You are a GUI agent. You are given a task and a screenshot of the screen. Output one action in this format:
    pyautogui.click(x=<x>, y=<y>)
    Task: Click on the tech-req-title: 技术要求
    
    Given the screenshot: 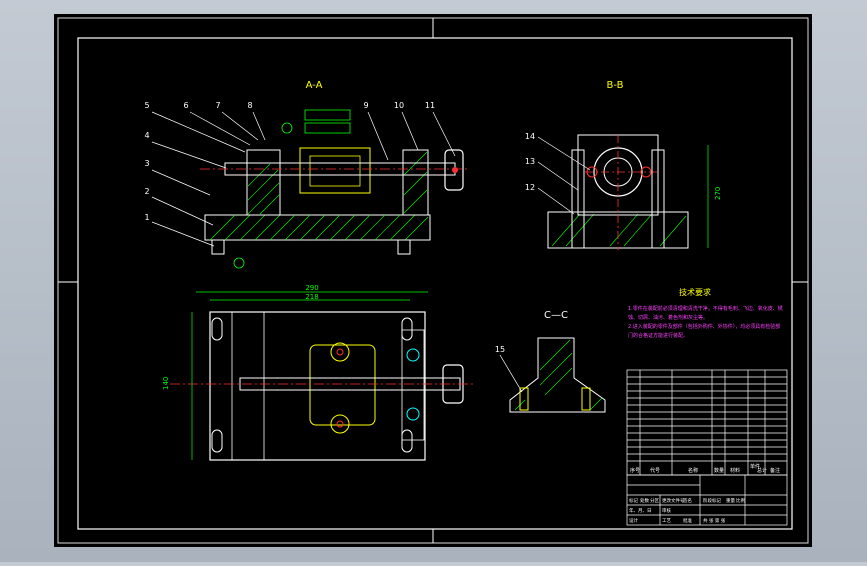 What is the action you would take?
    pyautogui.click(x=695, y=292)
    